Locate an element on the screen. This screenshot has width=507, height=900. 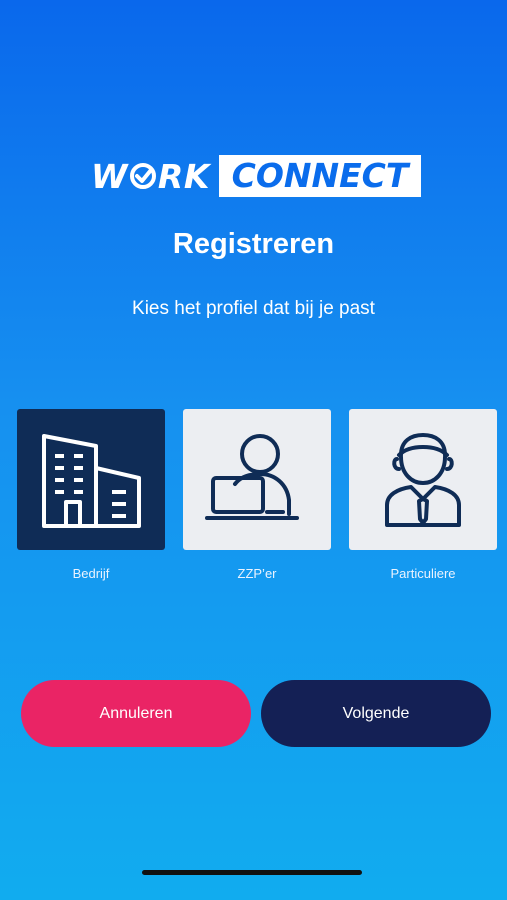
home-indicator is located at coordinates (252, 872).